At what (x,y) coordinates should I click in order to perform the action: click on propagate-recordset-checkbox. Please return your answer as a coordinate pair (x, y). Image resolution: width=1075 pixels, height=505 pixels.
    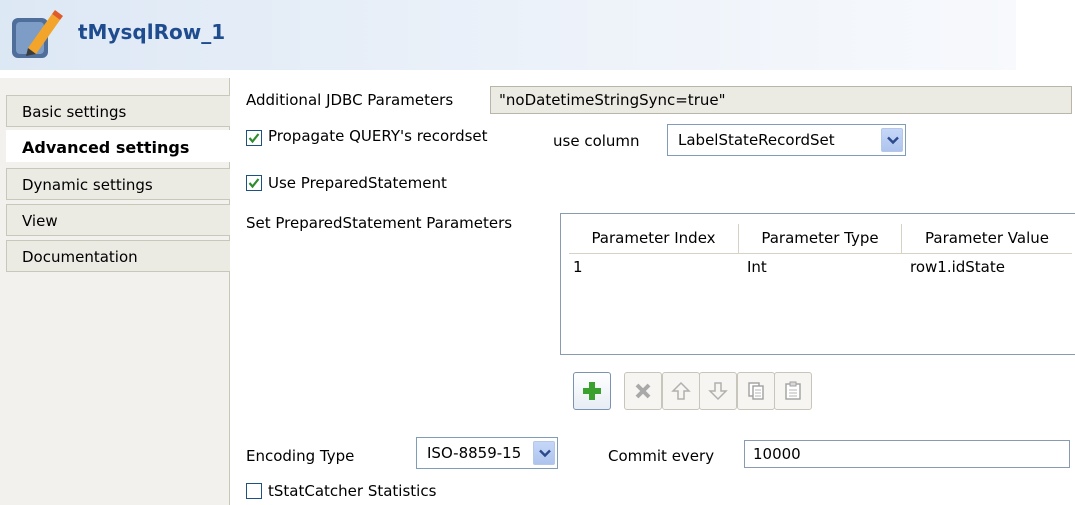
    Looking at the image, I should click on (254, 138).